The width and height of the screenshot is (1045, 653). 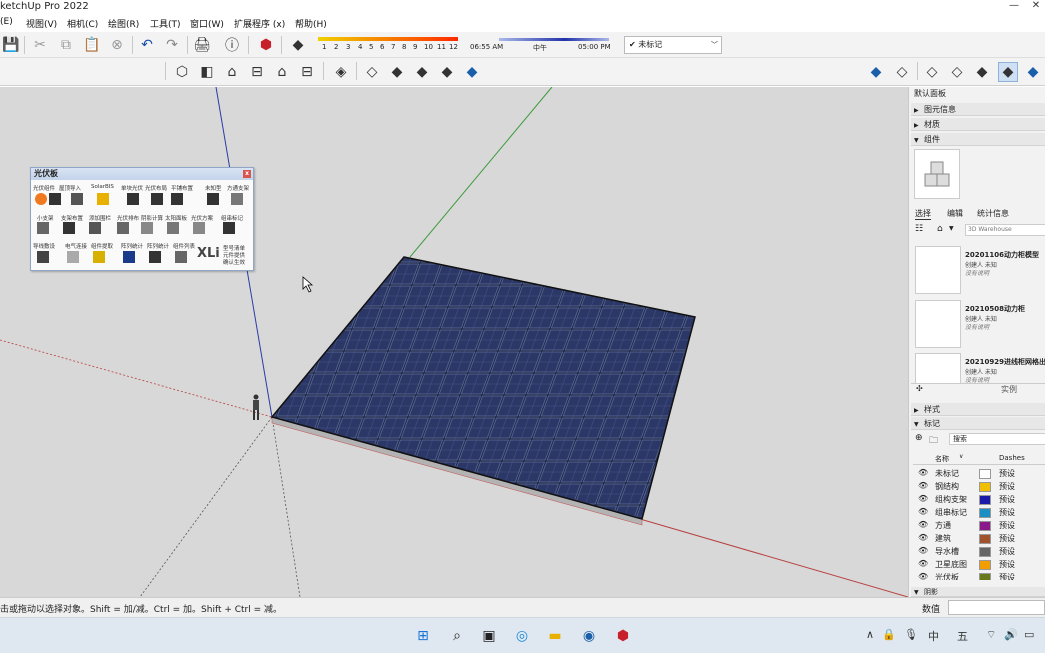 What do you see at coordinates (979, 539) in the screenshot?
I see `tag-row: 👁 建筑 预设` at bounding box center [979, 539].